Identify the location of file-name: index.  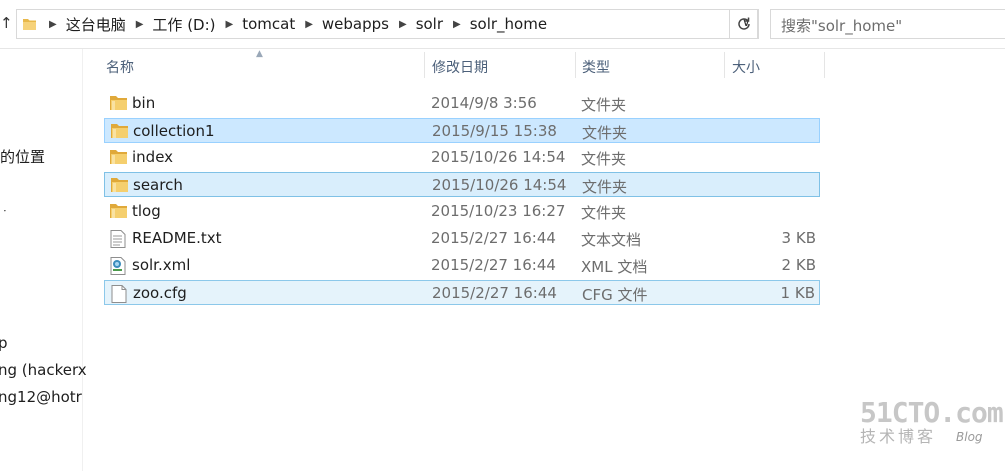
(153, 157).